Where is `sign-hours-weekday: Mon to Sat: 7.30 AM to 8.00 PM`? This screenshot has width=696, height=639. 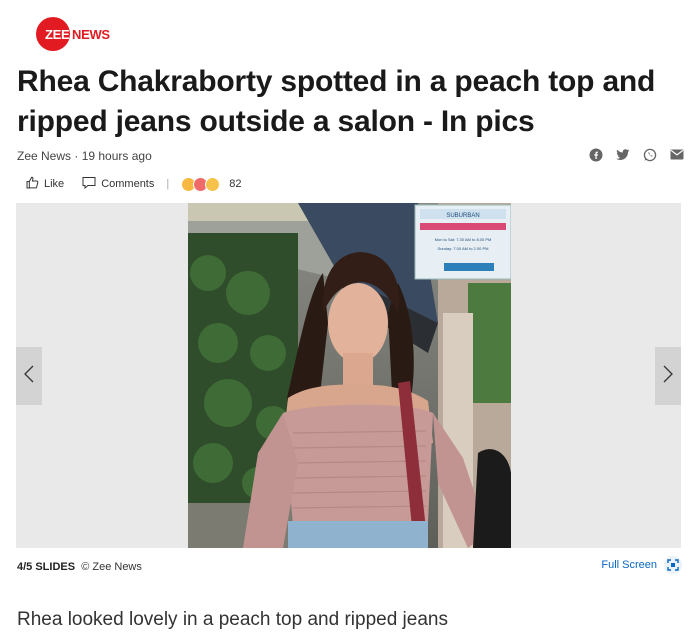 sign-hours-weekday: Mon to Sat: 7.30 AM to 8.00 PM is located at coordinates (463, 239).